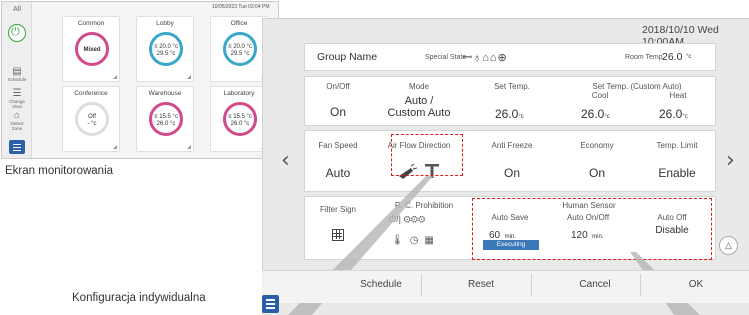 Image resolution: width=749 pixels, height=315 pixels. I want to click on scroll-up-button: △, so click(728, 245).